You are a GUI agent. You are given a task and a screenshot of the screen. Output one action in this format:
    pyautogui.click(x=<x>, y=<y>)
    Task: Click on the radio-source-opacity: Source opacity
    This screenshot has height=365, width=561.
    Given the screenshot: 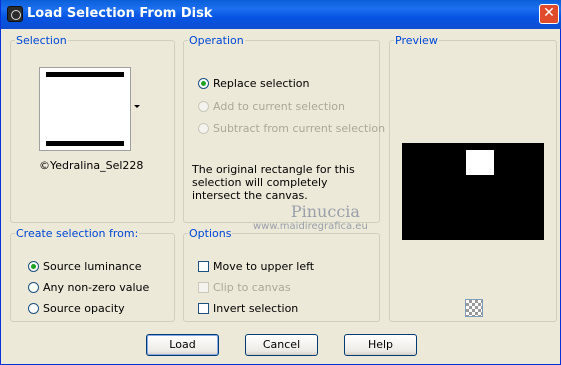 What is the action you would take?
    pyautogui.click(x=76, y=308)
    